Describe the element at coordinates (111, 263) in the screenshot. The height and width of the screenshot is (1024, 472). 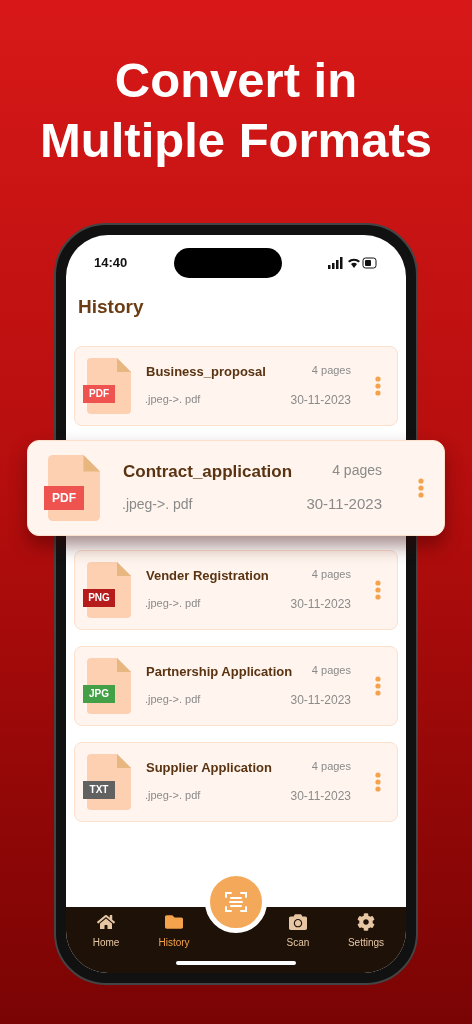
I see `status-time: 14:40` at that location.